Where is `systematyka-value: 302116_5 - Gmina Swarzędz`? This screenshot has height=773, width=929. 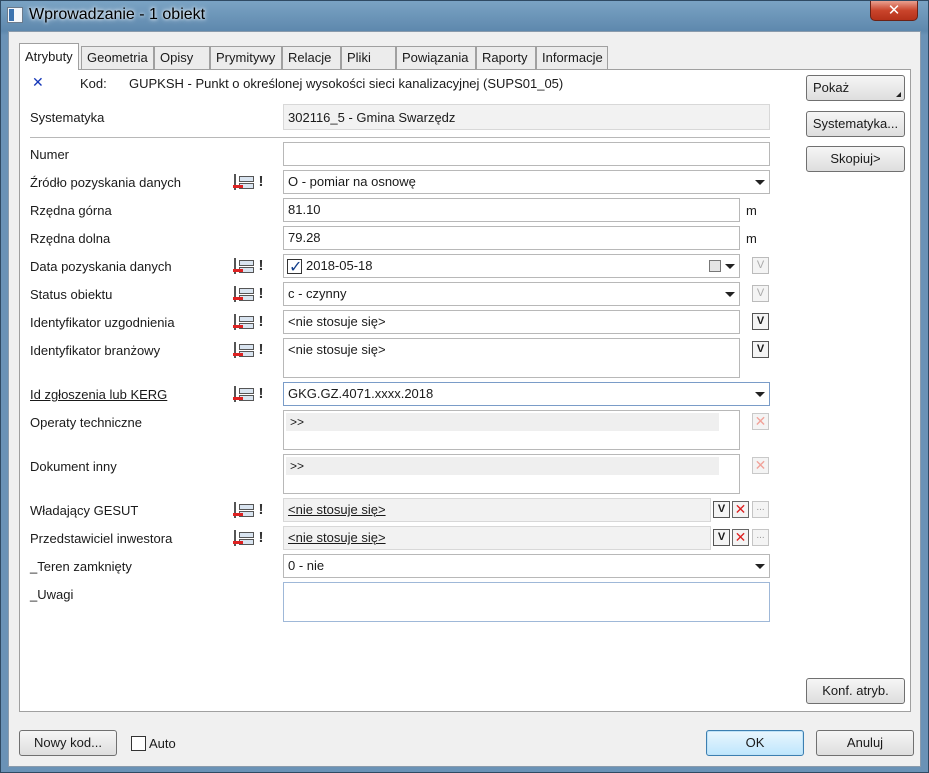
systematyka-value: 302116_5 - Gmina Swarzędz is located at coordinates (526, 117).